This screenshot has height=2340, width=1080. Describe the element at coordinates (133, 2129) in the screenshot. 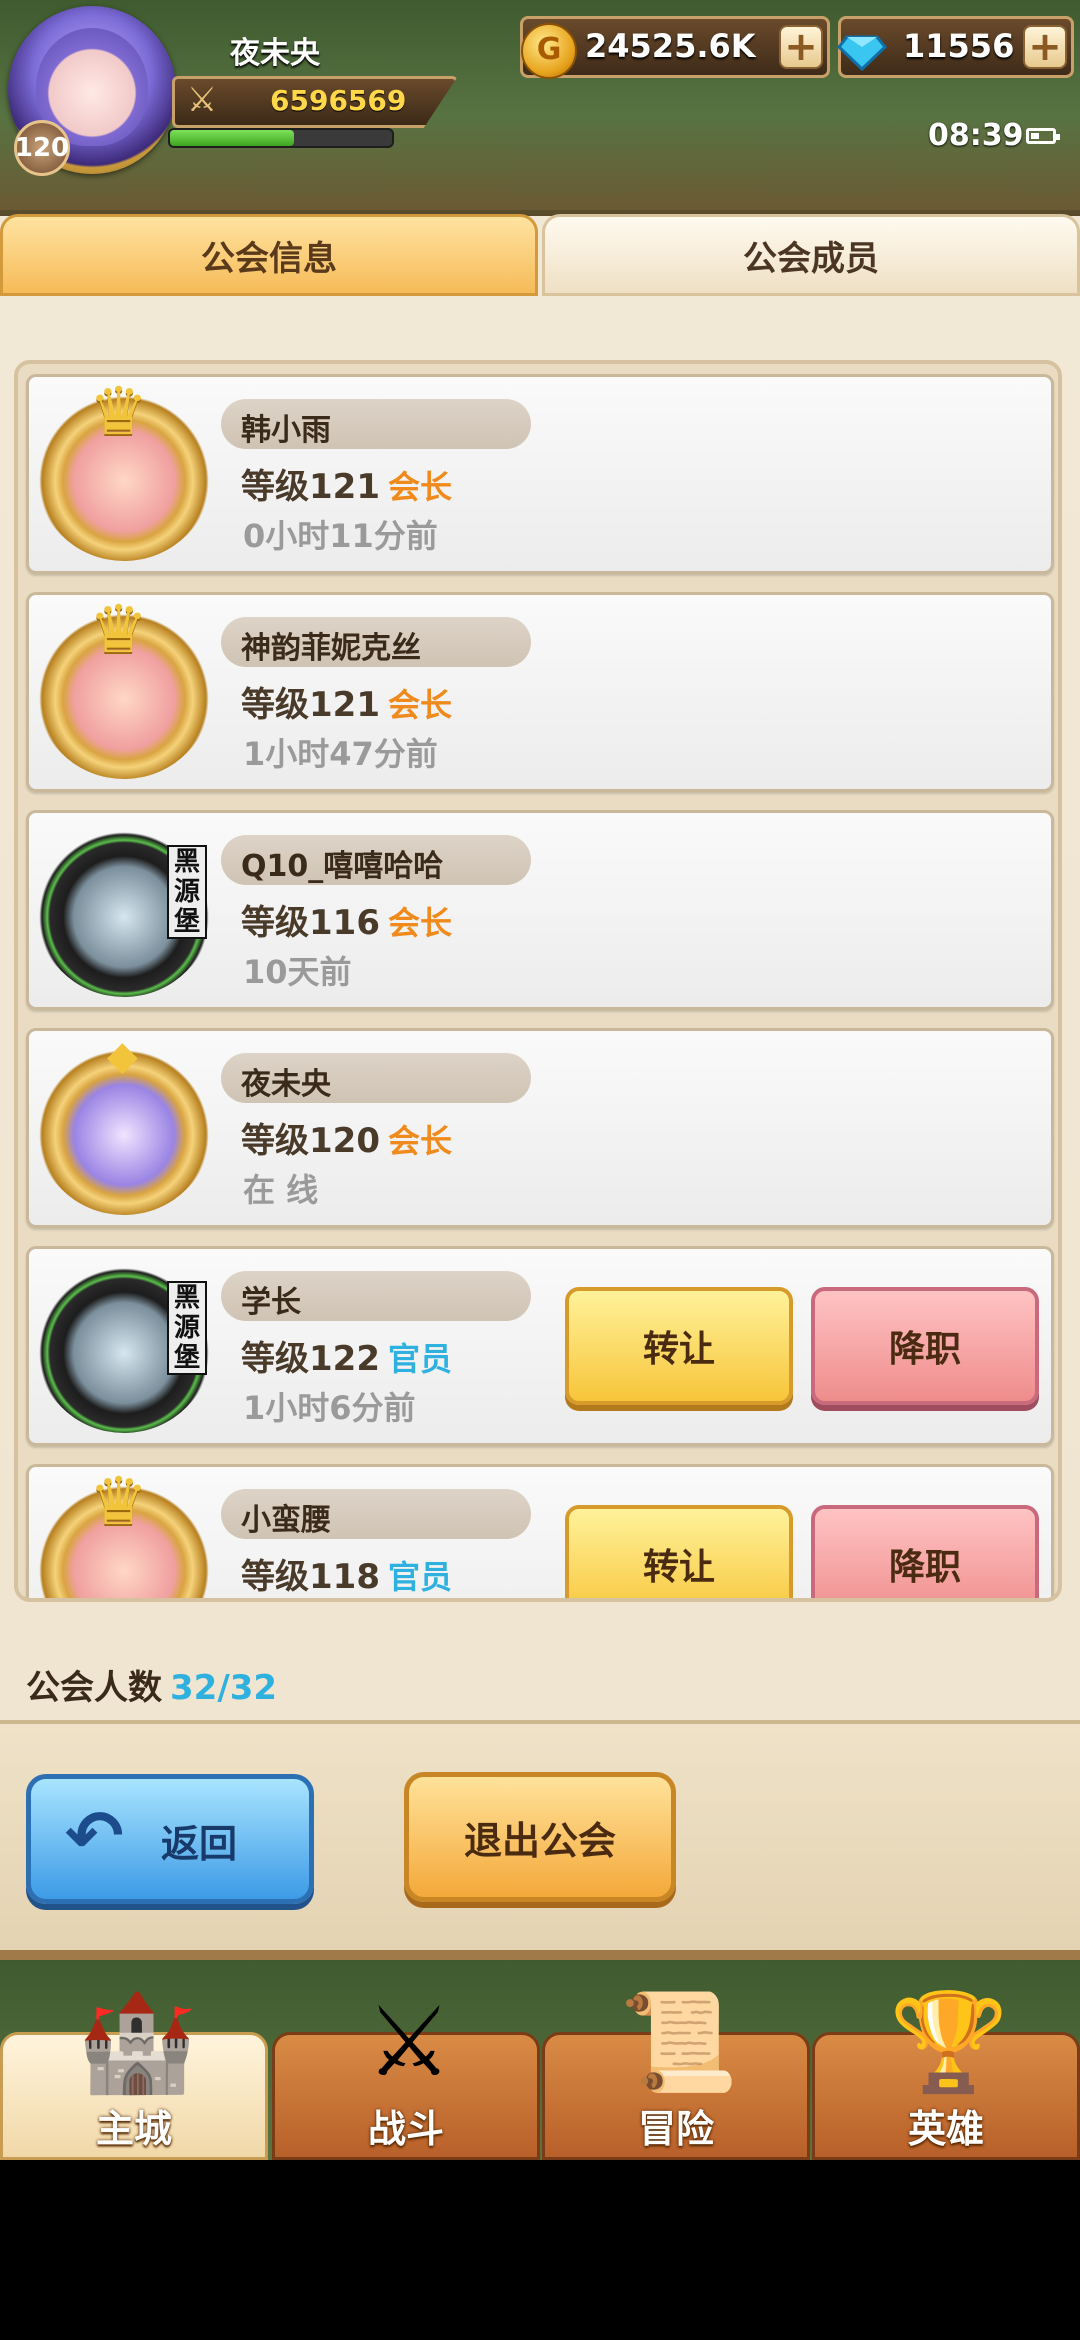

I see `nav-label: 主城` at that location.